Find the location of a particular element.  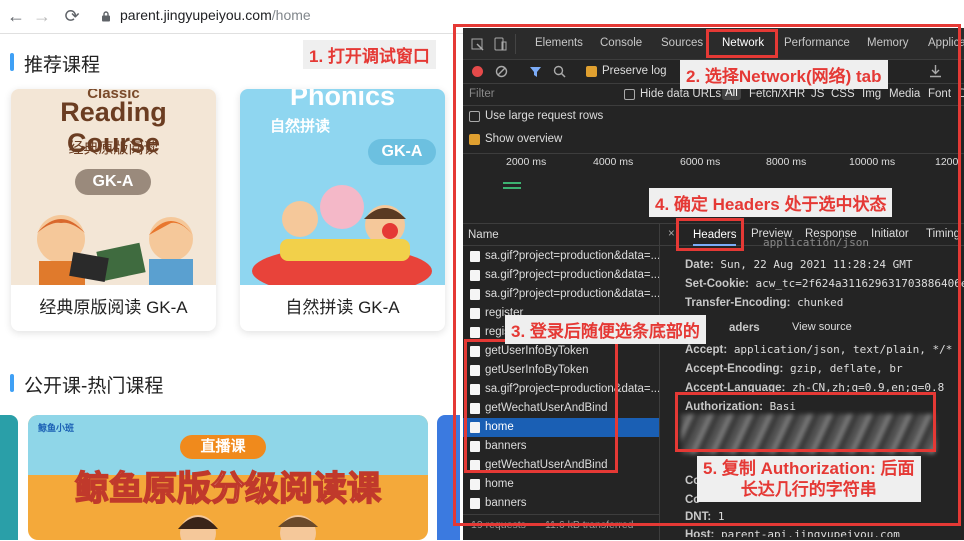

header-value: acw_tc=2f624a311629631703886406e is located at coordinates (859, 283).